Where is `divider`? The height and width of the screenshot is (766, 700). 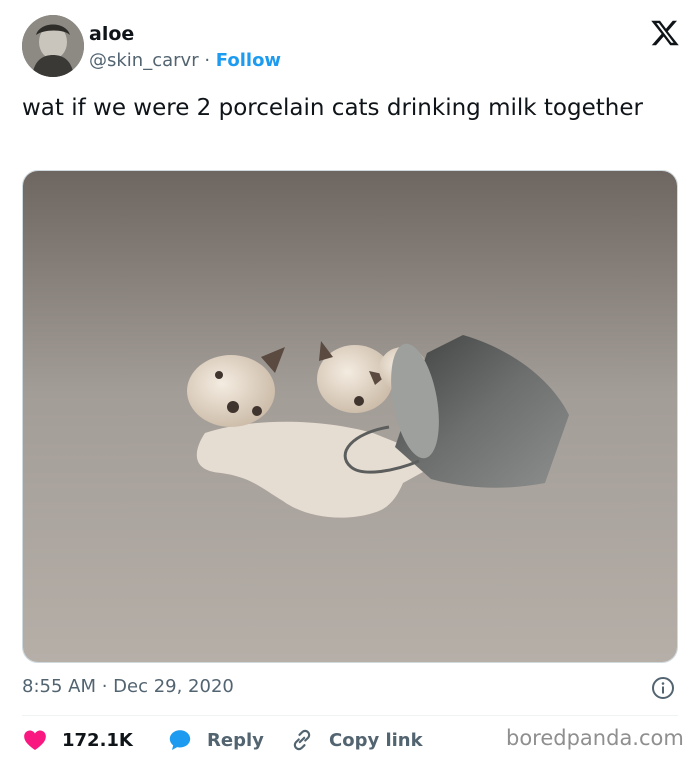
divider is located at coordinates (350, 715).